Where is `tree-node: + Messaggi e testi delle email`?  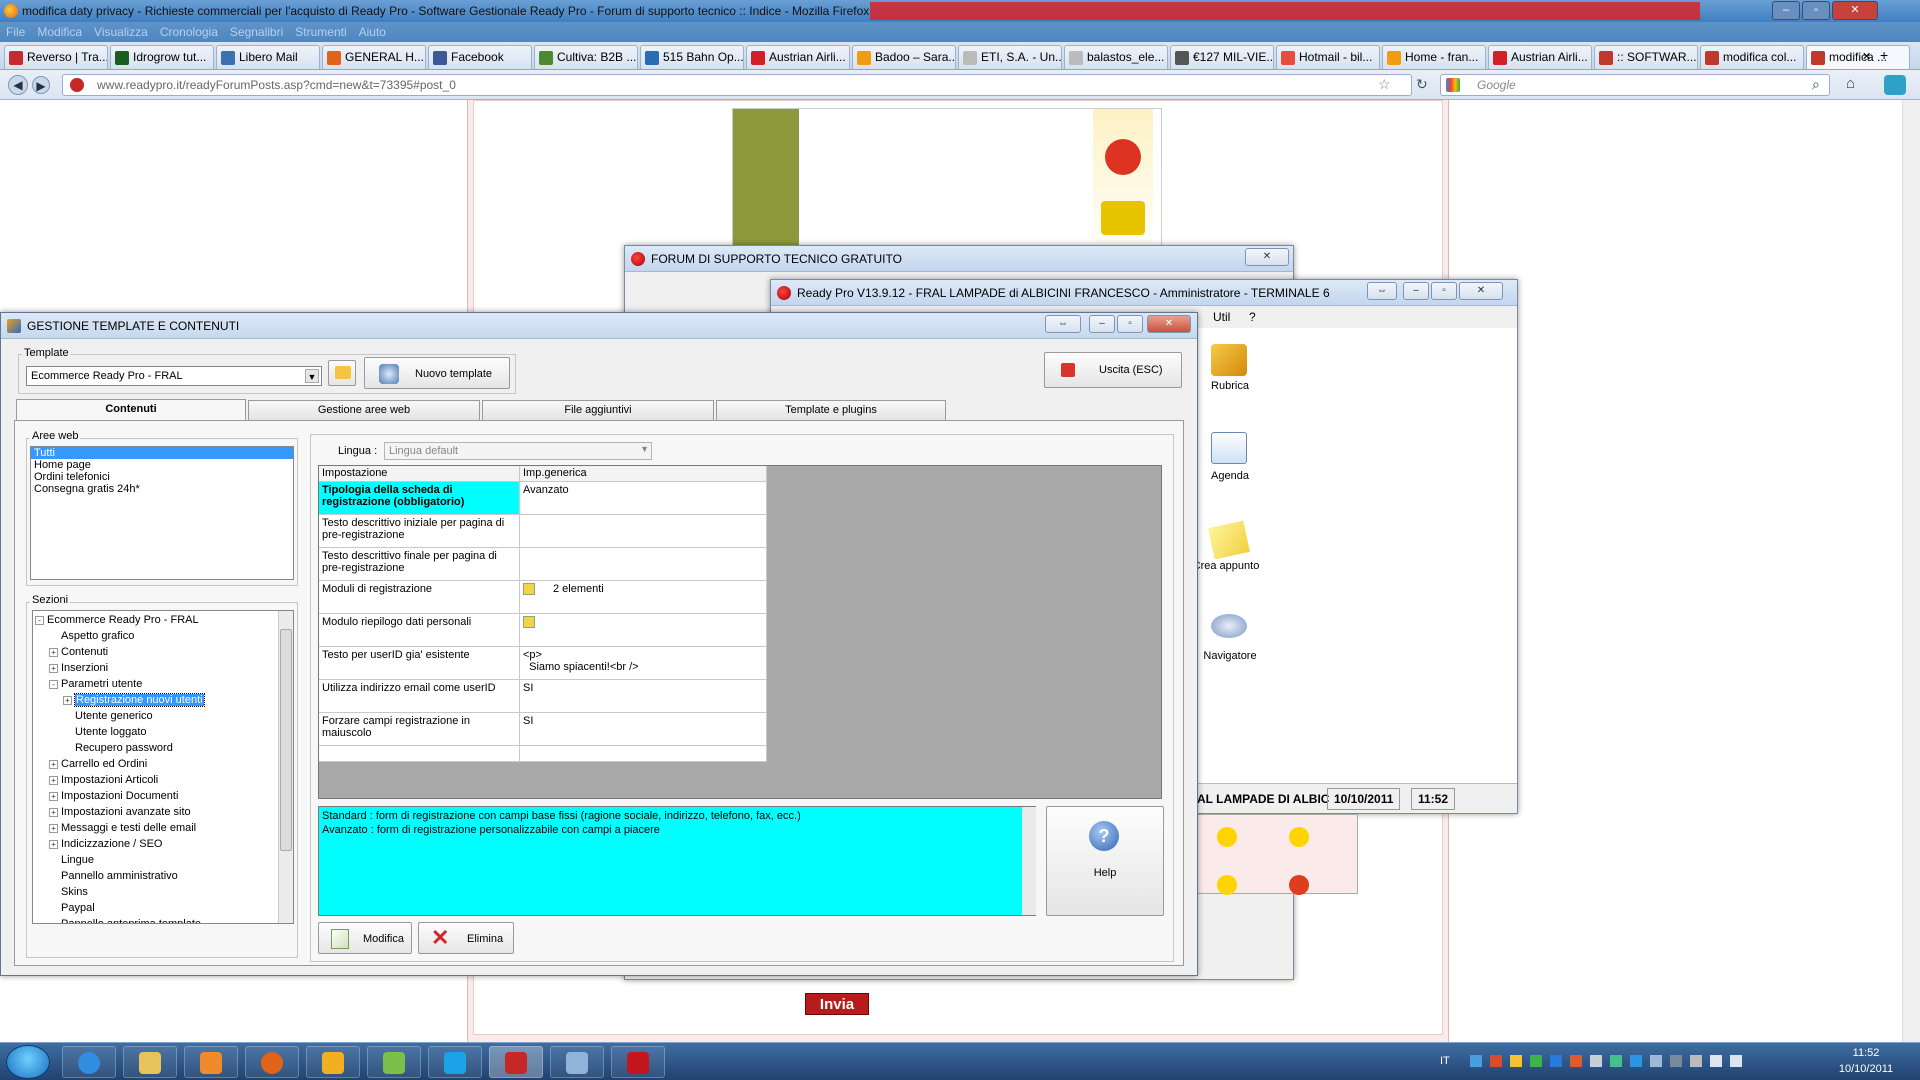
tree-node: + Messaggi e testi delle email is located at coordinates (122, 828).